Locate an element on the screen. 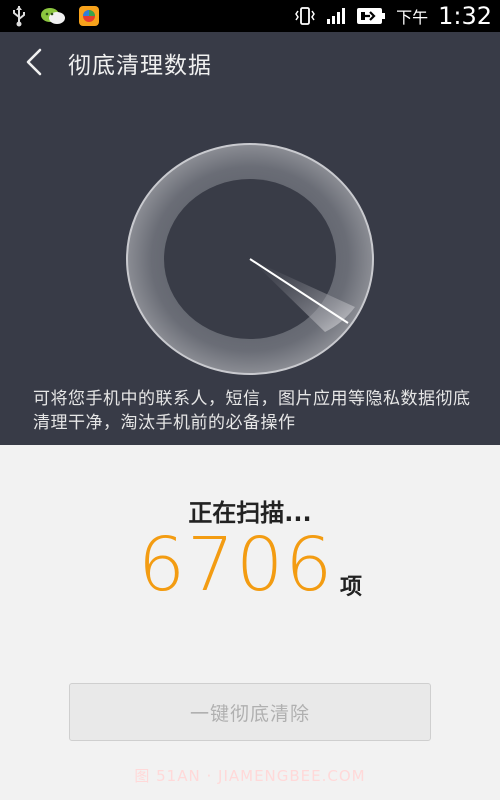  wechat-notification-icon is located at coordinates (53, 16).